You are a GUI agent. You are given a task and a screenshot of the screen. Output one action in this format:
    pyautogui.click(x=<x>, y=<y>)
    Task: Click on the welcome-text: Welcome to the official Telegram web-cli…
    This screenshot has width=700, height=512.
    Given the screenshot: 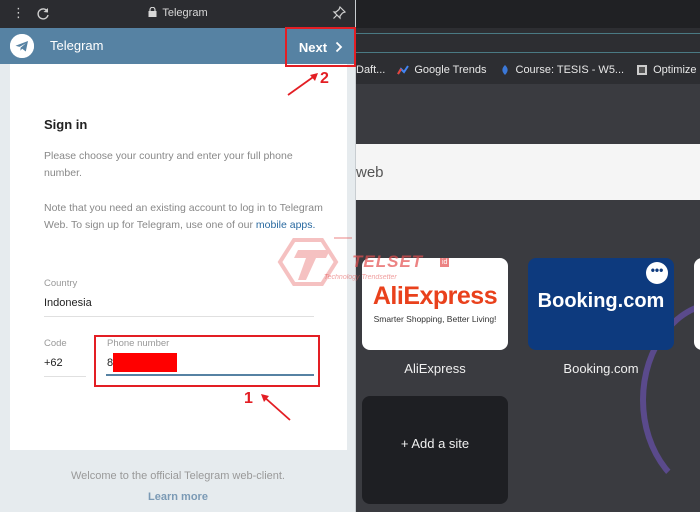 What is the action you would take?
    pyautogui.click(x=178, y=476)
    